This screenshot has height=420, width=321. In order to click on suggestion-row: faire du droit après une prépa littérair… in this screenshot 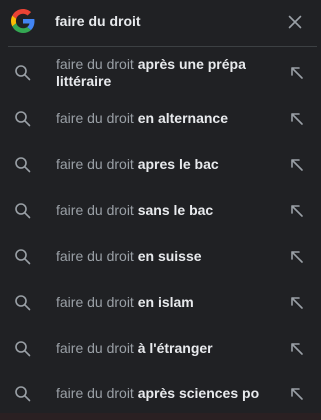, I will do `click(160, 73)`.